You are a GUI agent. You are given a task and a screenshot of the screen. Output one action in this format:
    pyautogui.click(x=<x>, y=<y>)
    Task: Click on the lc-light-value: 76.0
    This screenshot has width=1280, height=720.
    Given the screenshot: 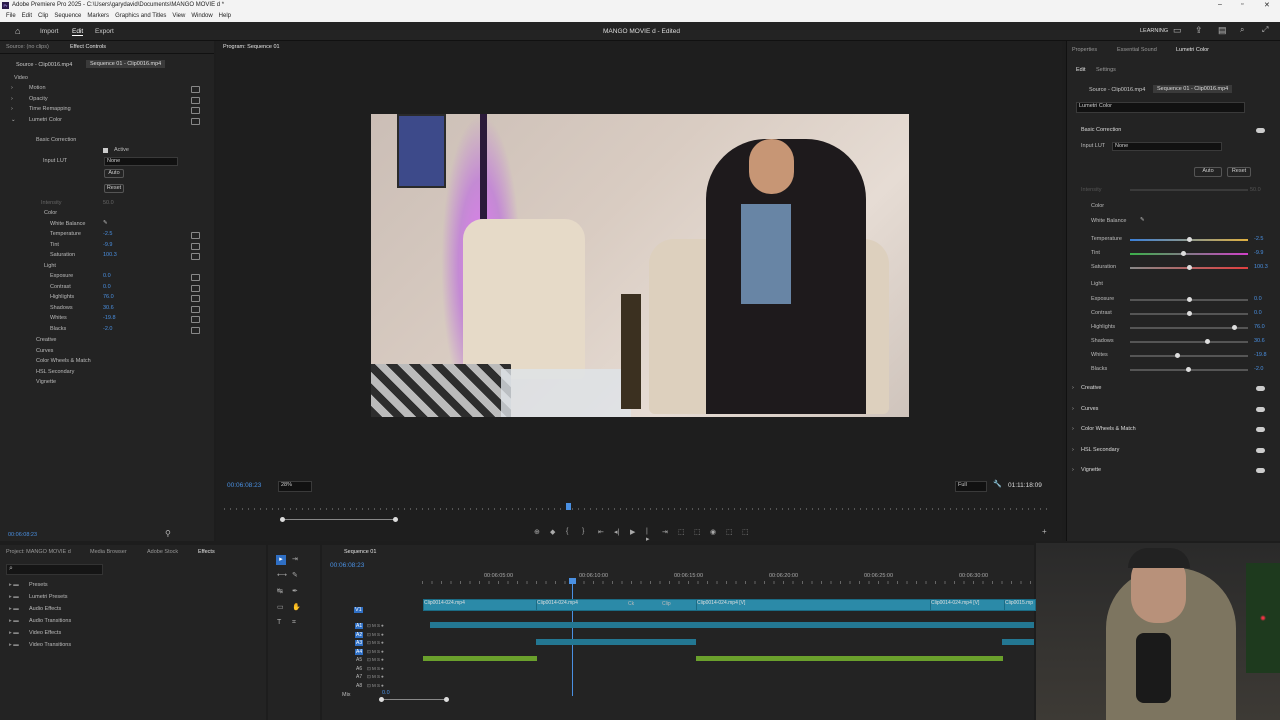 What is the action you would take?
    pyautogui.click(x=1259, y=327)
    